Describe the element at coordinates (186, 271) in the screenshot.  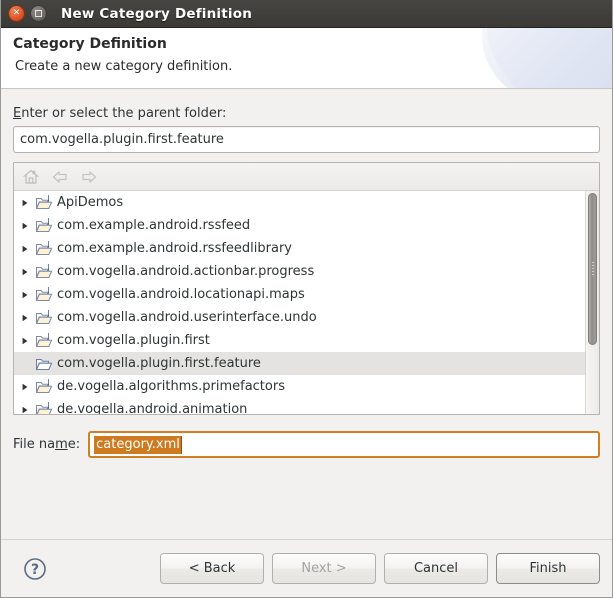
I see `tree-row-label: com.vogella.android.actionbar.progress` at that location.